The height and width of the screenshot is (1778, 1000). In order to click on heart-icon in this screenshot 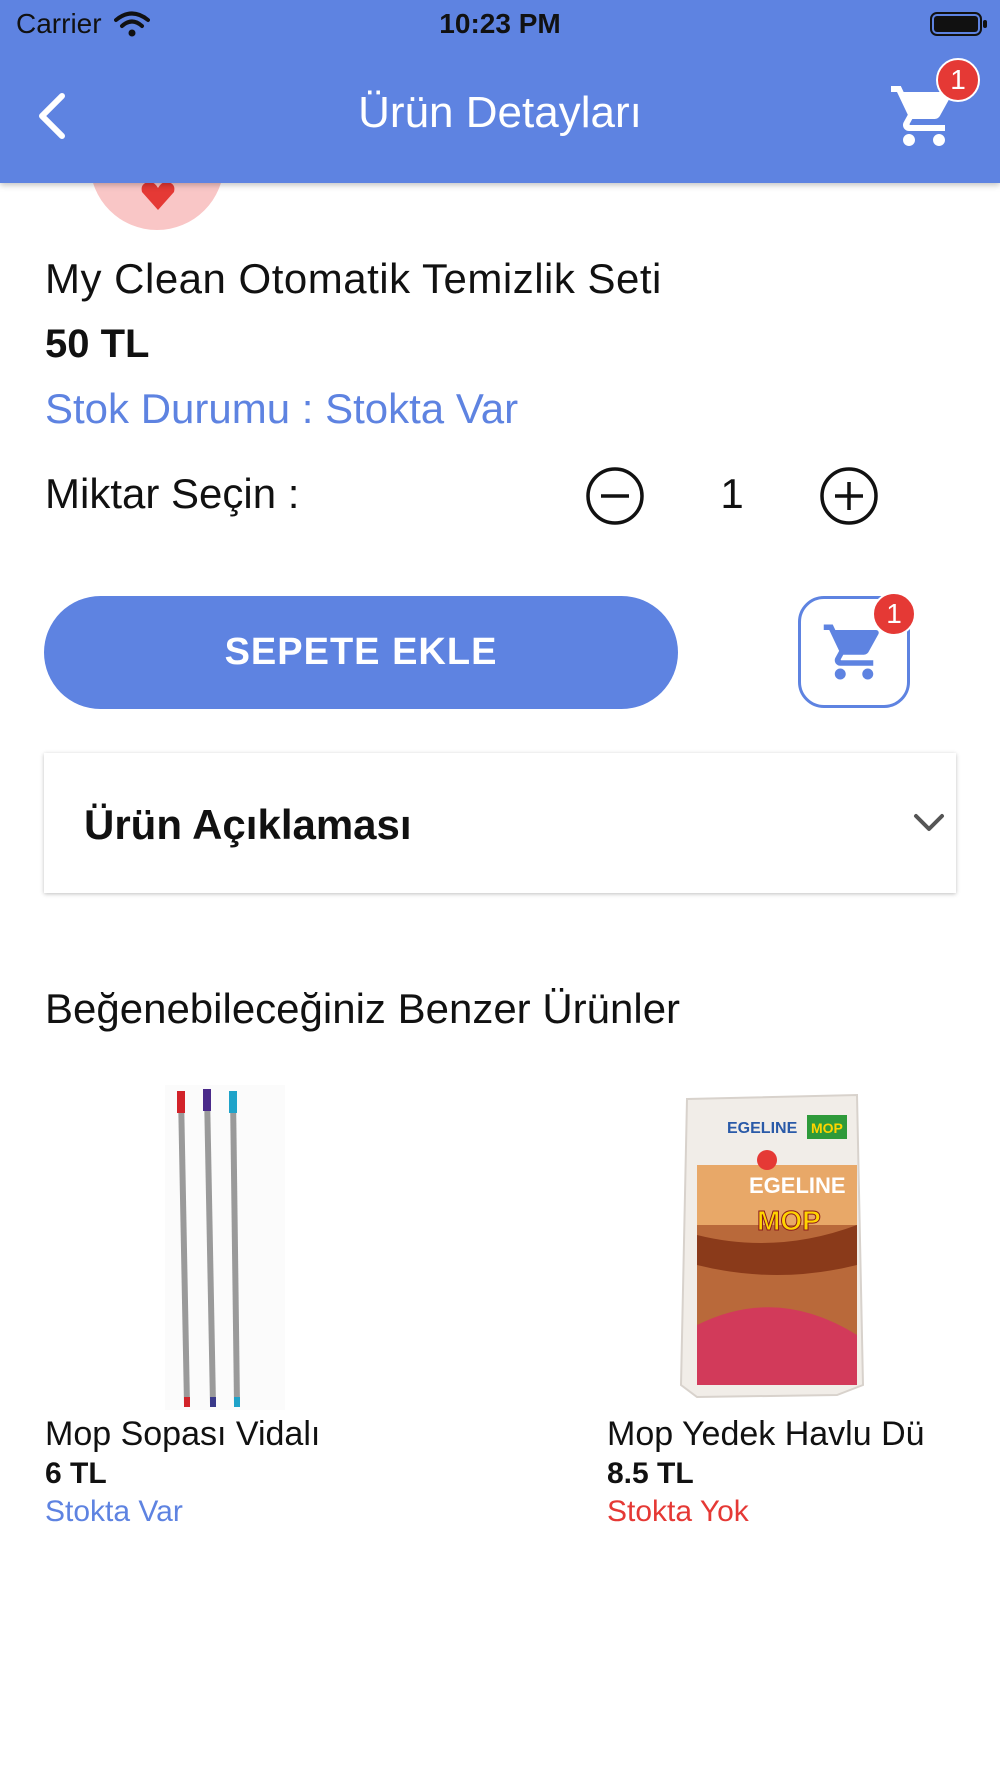, I will do `click(158, 195)`.